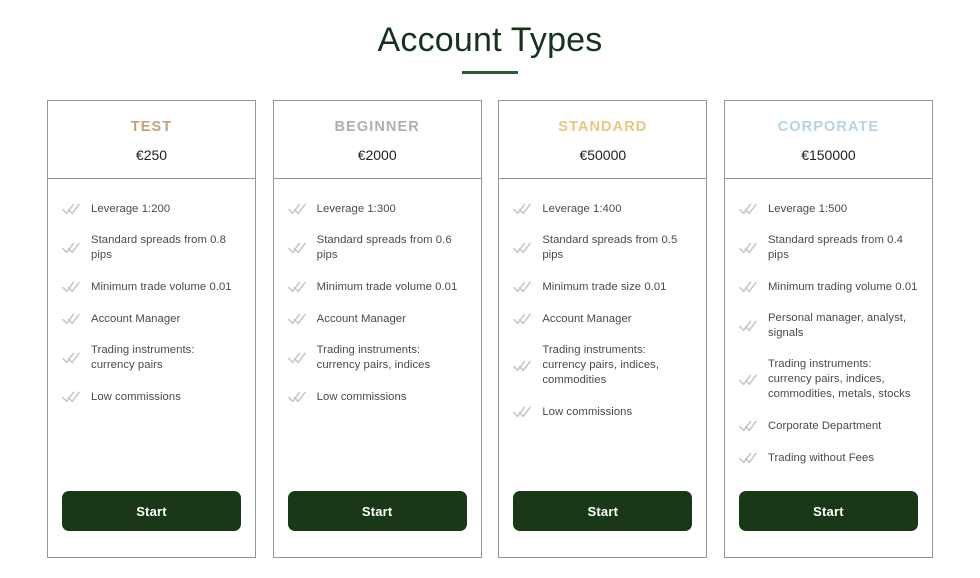 The width and height of the screenshot is (980, 578). I want to click on feature-item: Standard spreads from 0.4 pips, so click(828, 248).